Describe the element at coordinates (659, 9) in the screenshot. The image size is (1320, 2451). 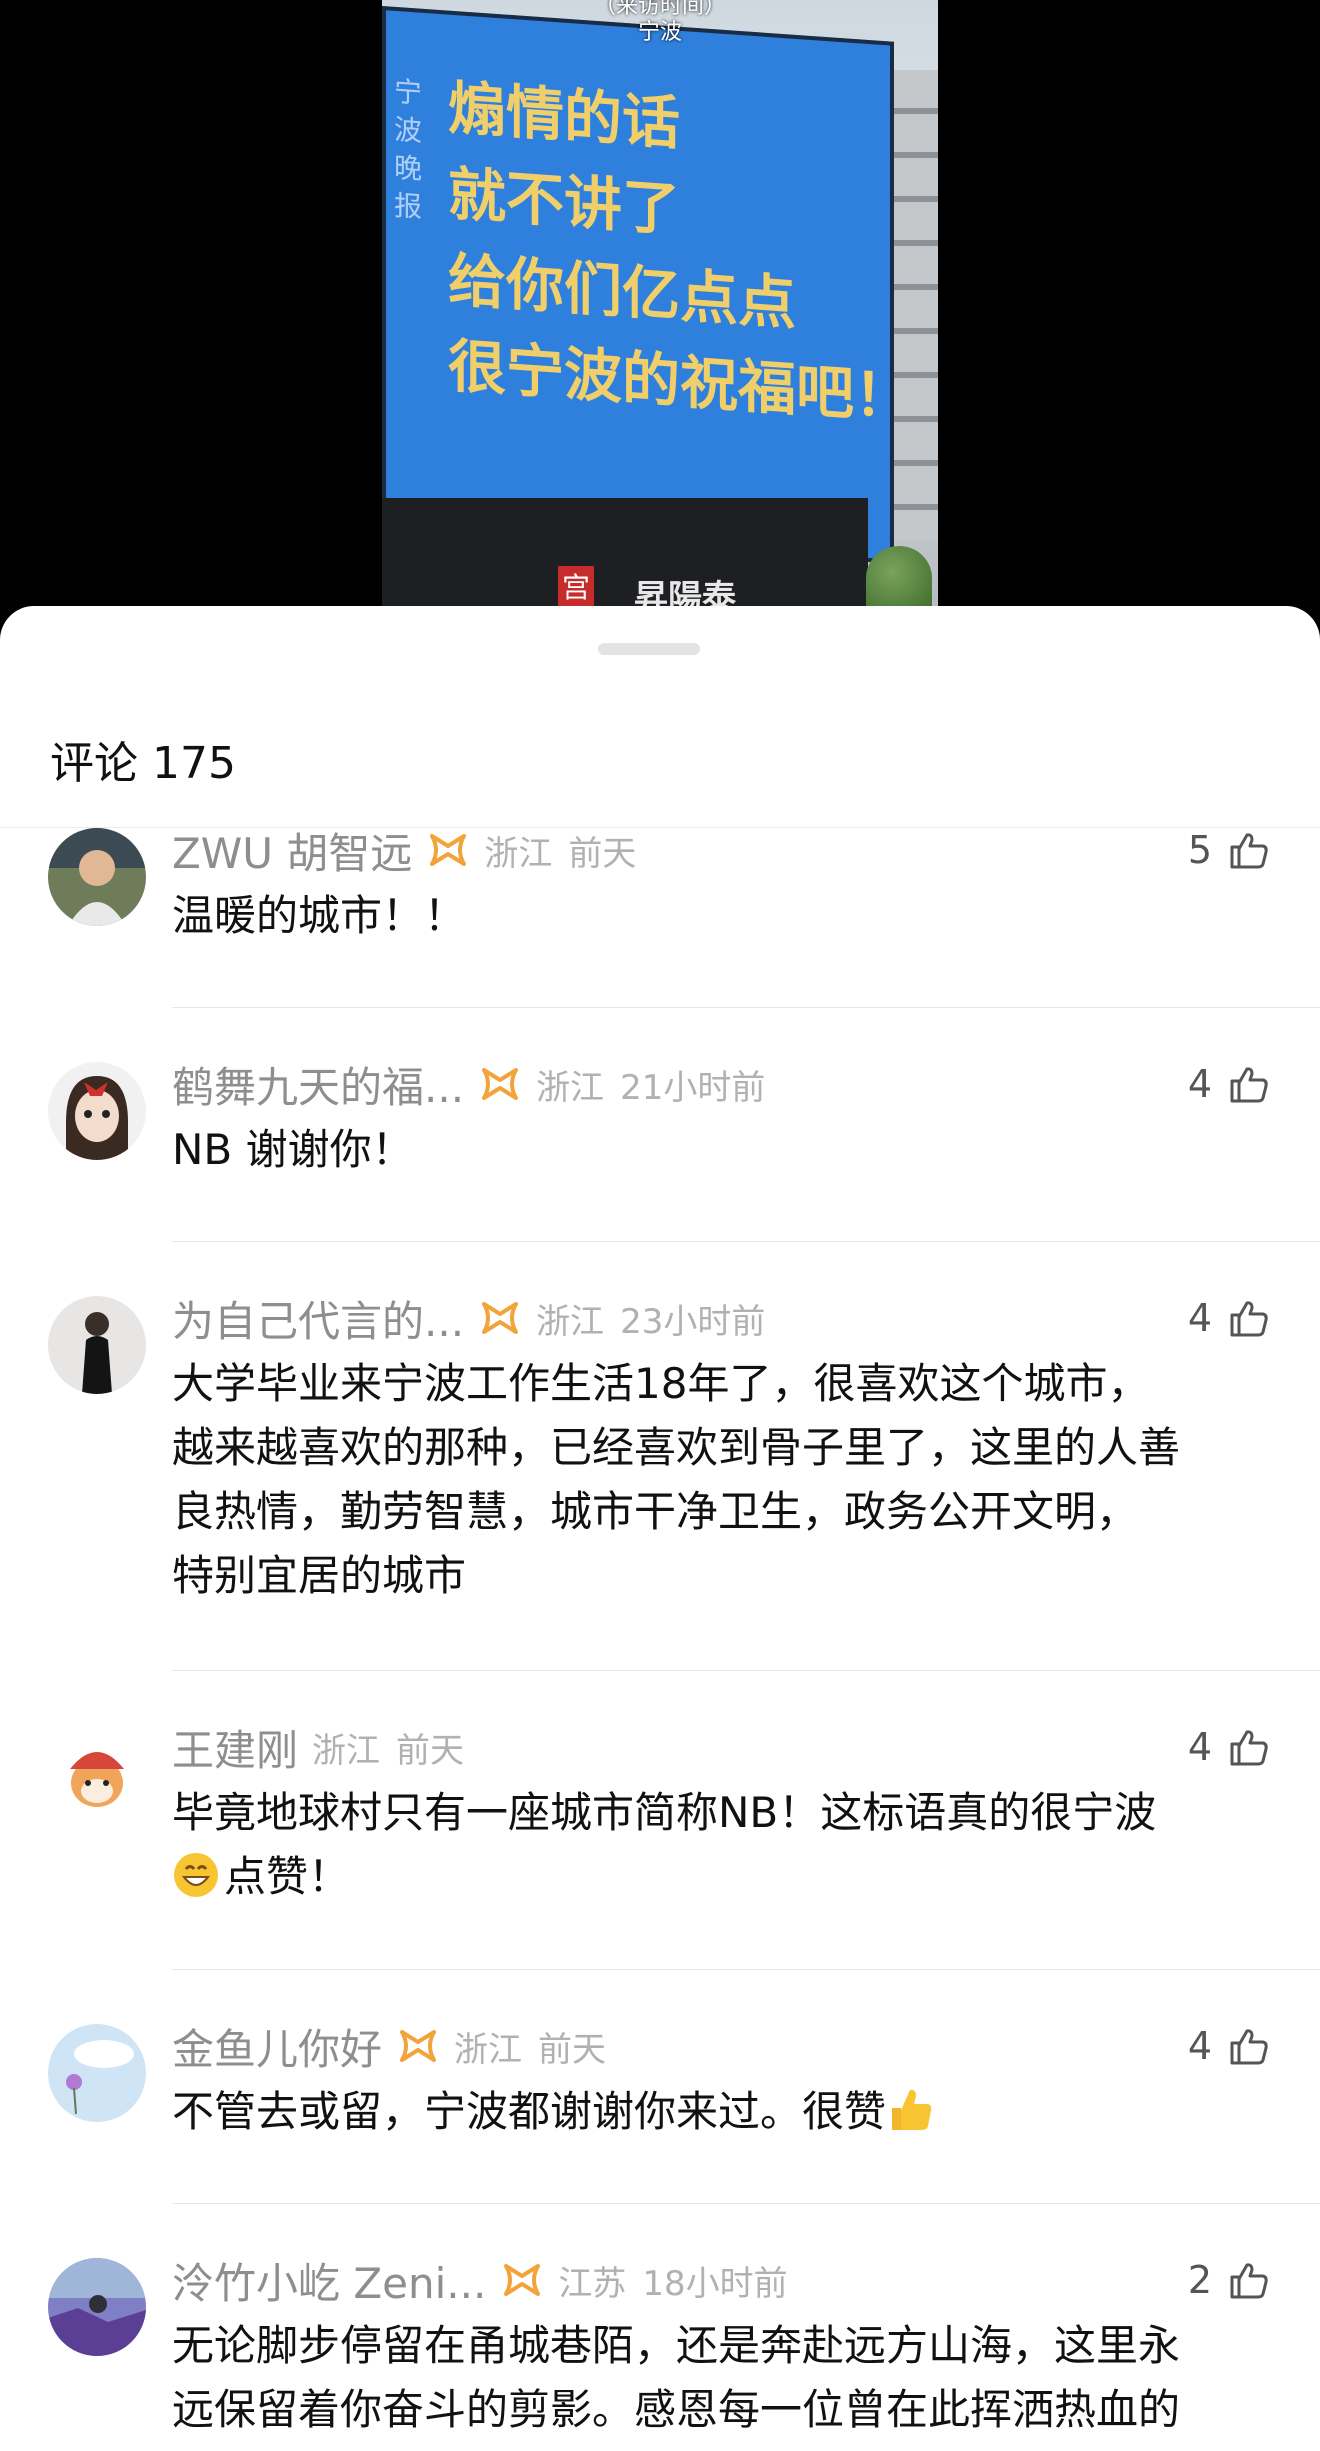
I see `caption-time-label: （来访时间）` at that location.